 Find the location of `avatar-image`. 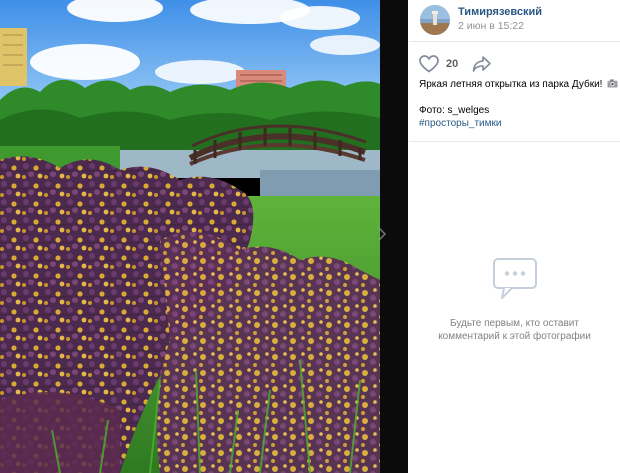

avatar-image is located at coordinates (435, 20).